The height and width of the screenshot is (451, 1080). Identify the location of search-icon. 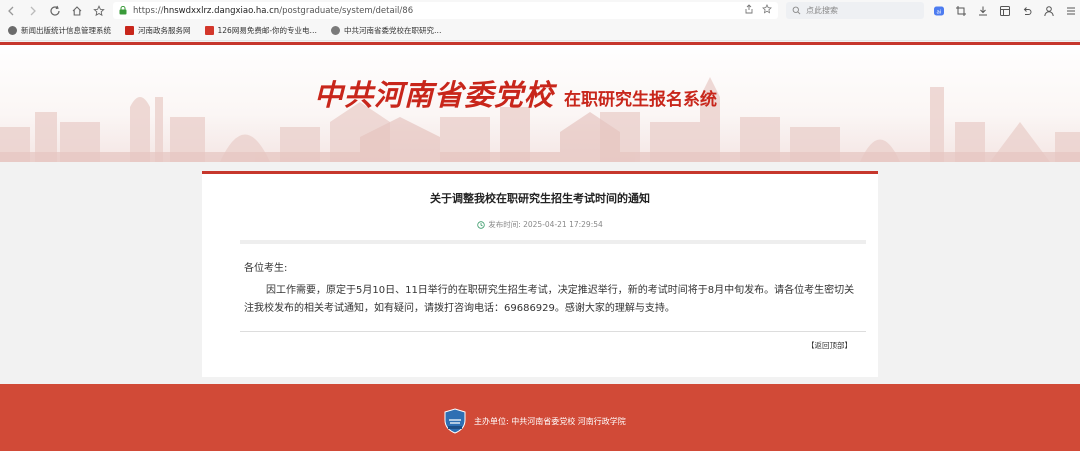
(796, 10).